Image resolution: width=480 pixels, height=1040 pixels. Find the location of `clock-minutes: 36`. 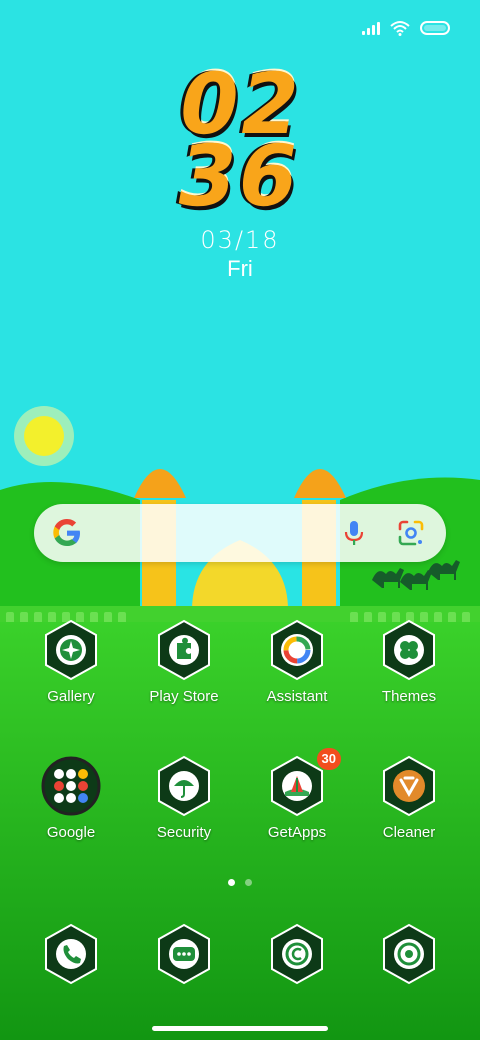

clock-minutes: 36 is located at coordinates (238, 176).